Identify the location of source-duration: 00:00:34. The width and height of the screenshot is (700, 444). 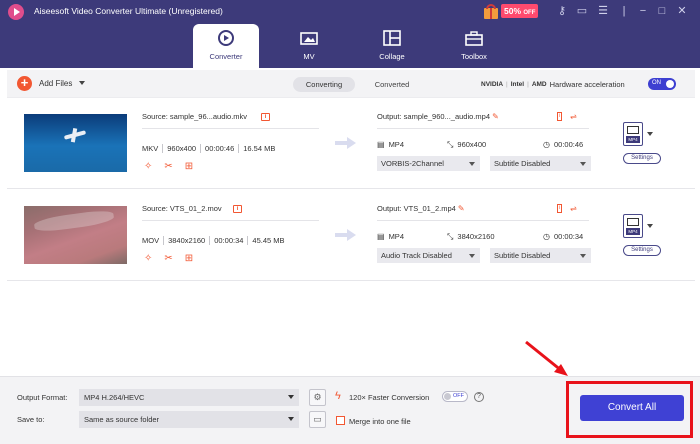
(229, 240).